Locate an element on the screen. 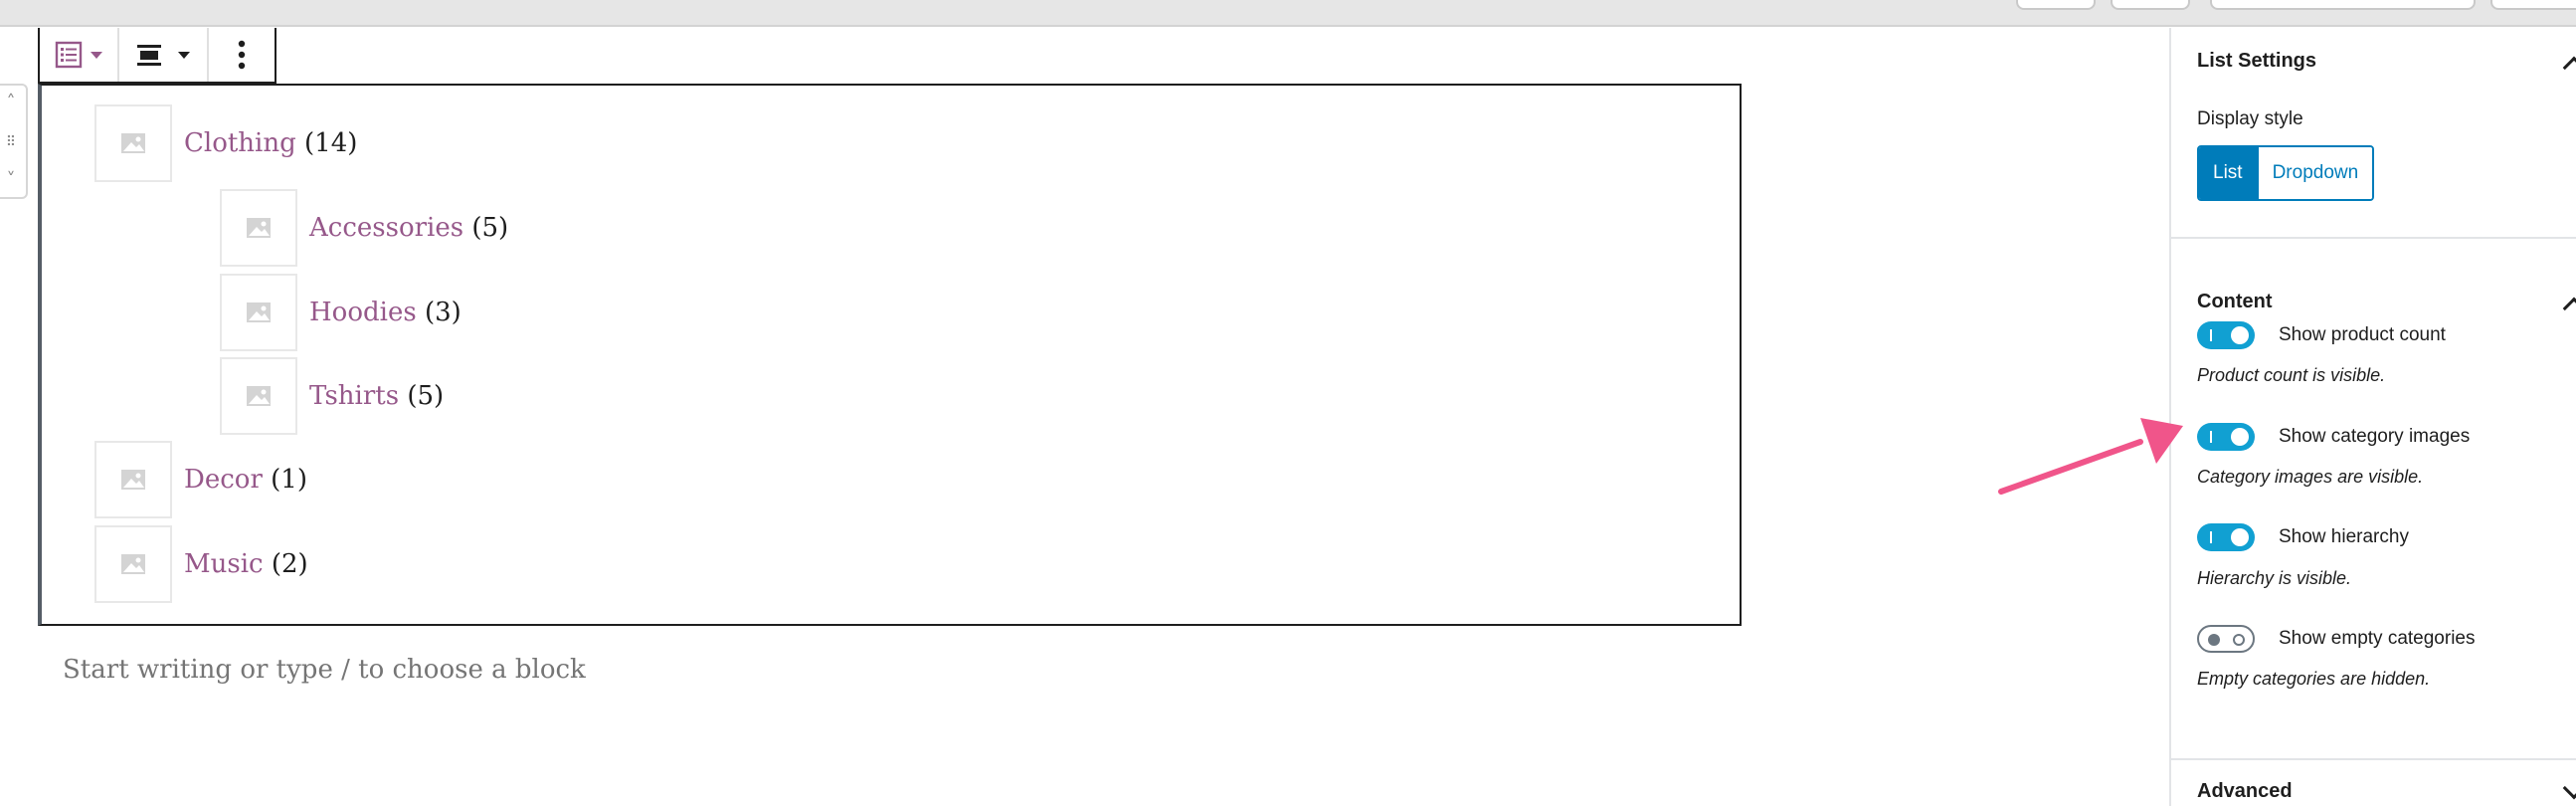  display-style-label: Display style is located at coordinates (2250, 118).